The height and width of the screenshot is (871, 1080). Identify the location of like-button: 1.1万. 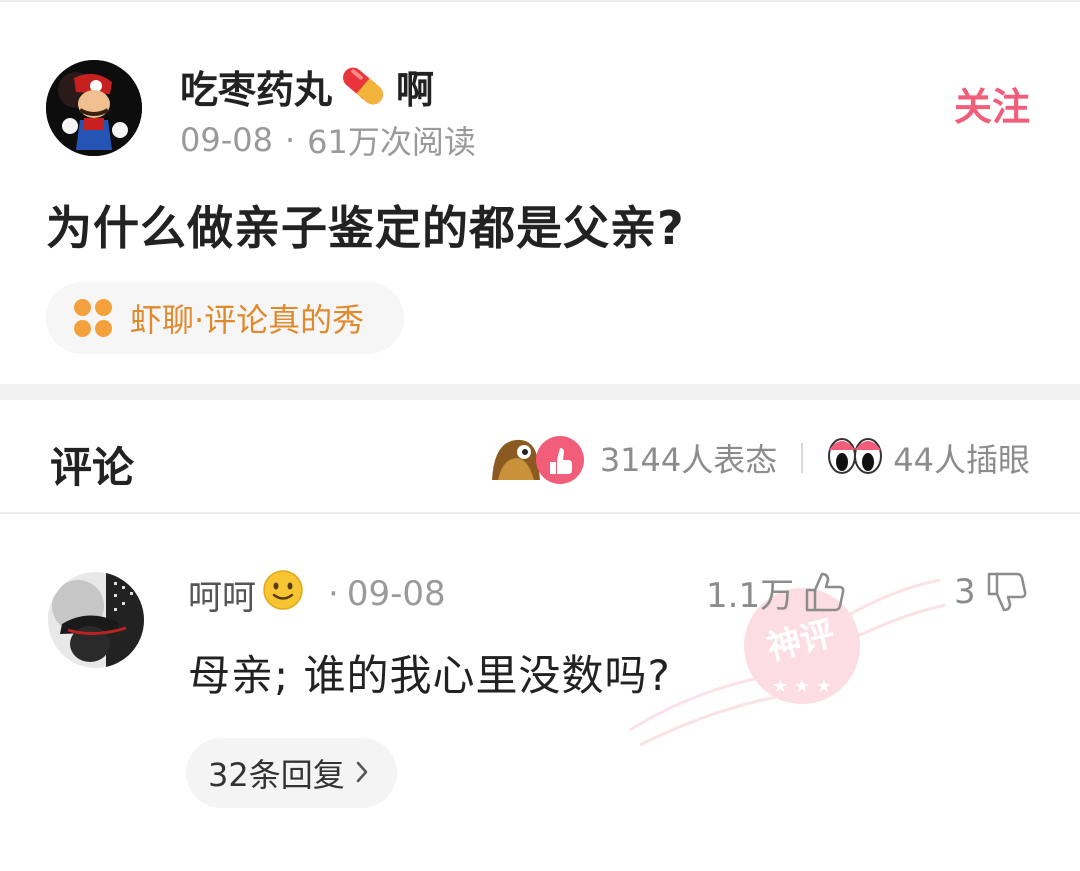
(776, 592).